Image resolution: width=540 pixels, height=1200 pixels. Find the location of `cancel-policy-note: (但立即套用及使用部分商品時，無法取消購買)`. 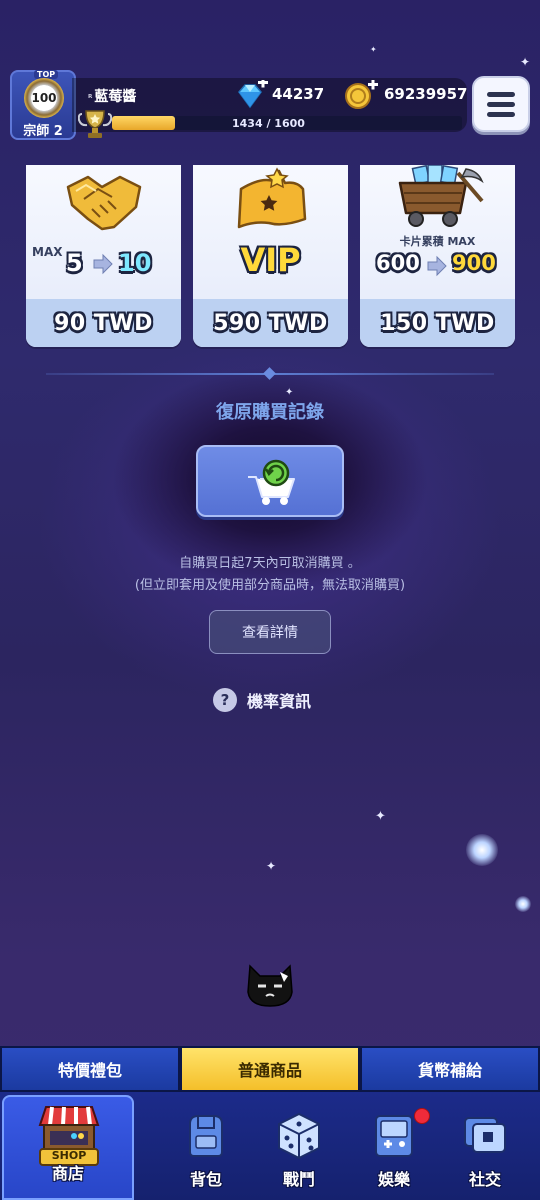

cancel-policy-note: (但立即套用及使用部分商品時，無法取消購買) is located at coordinates (270, 585).